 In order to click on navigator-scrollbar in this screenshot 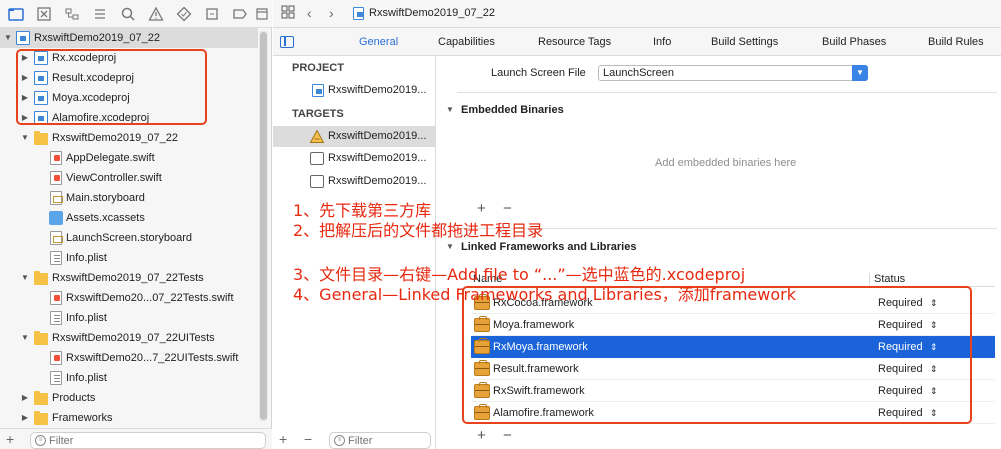, I will do `click(263, 226)`.